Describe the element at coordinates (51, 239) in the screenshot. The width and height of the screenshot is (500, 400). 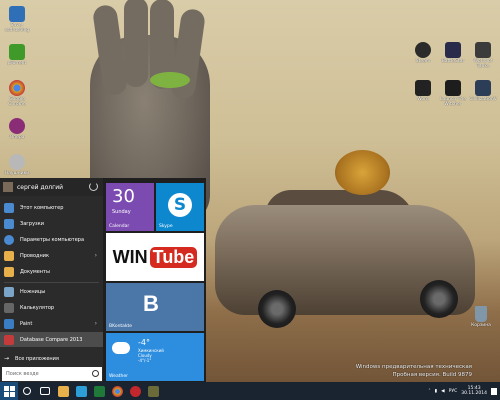
I see `menu-item-pc-settings: Параметры компьютера` at that location.